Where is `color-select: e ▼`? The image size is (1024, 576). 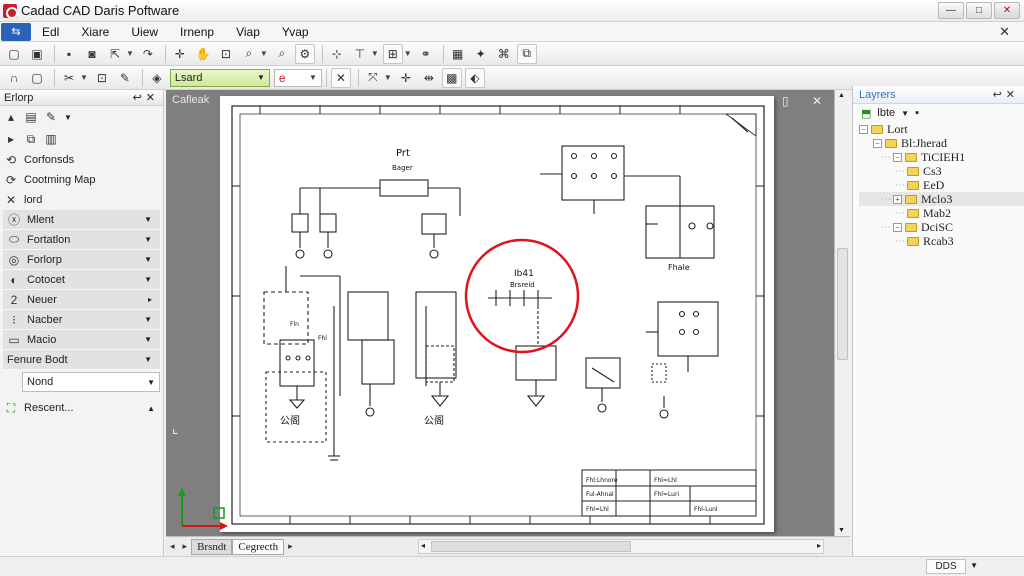 color-select: e ▼ is located at coordinates (297, 77).